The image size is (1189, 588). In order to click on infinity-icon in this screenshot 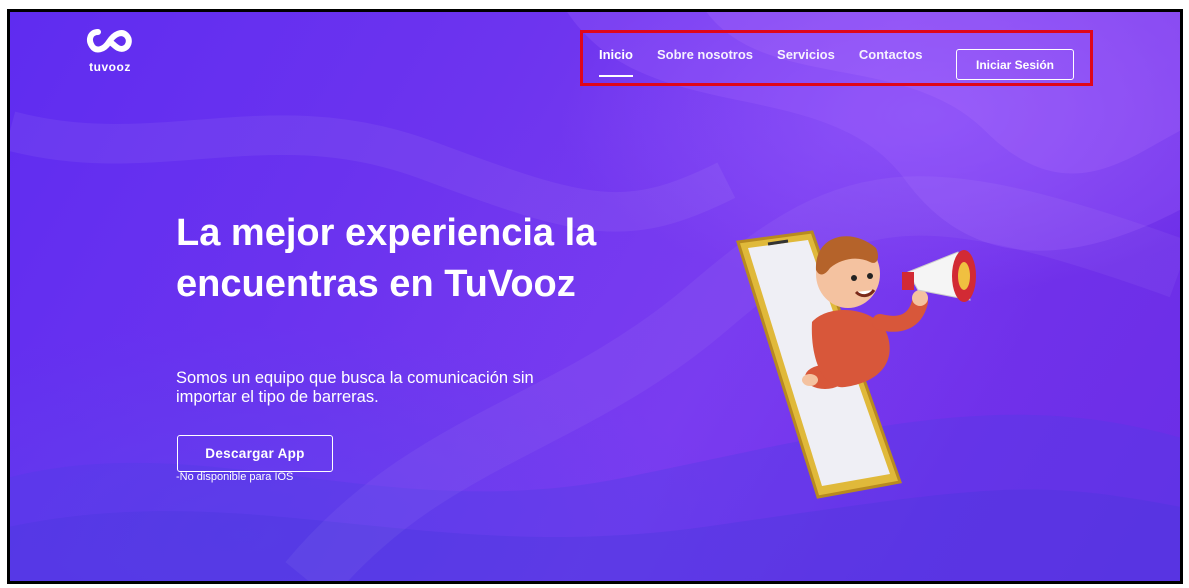, I will do `click(109, 41)`.